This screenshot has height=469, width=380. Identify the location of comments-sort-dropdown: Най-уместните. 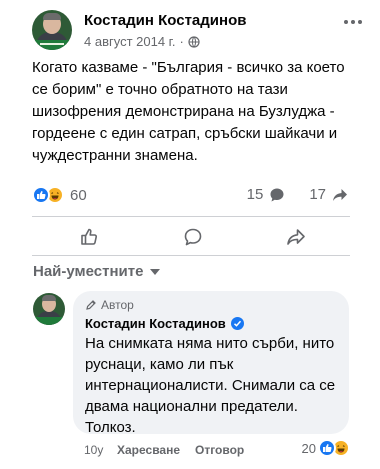
(97, 271).